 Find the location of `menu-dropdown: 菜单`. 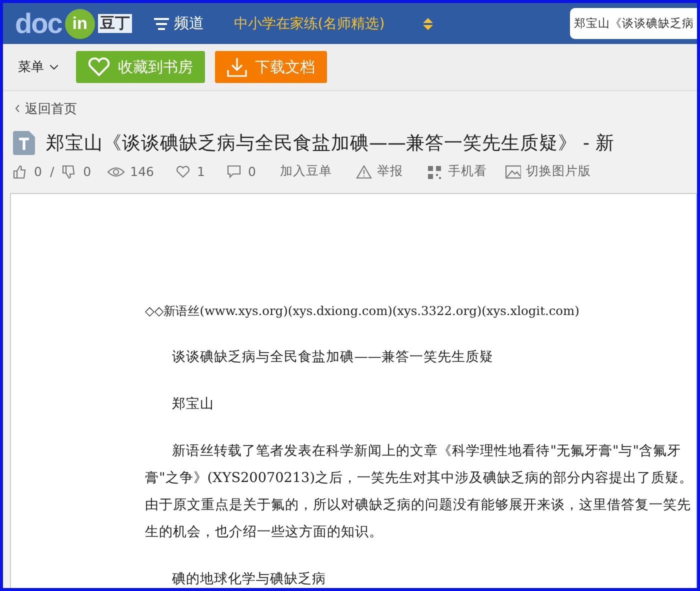

menu-dropdown: 菜单 is located at coordinates (38, 67).